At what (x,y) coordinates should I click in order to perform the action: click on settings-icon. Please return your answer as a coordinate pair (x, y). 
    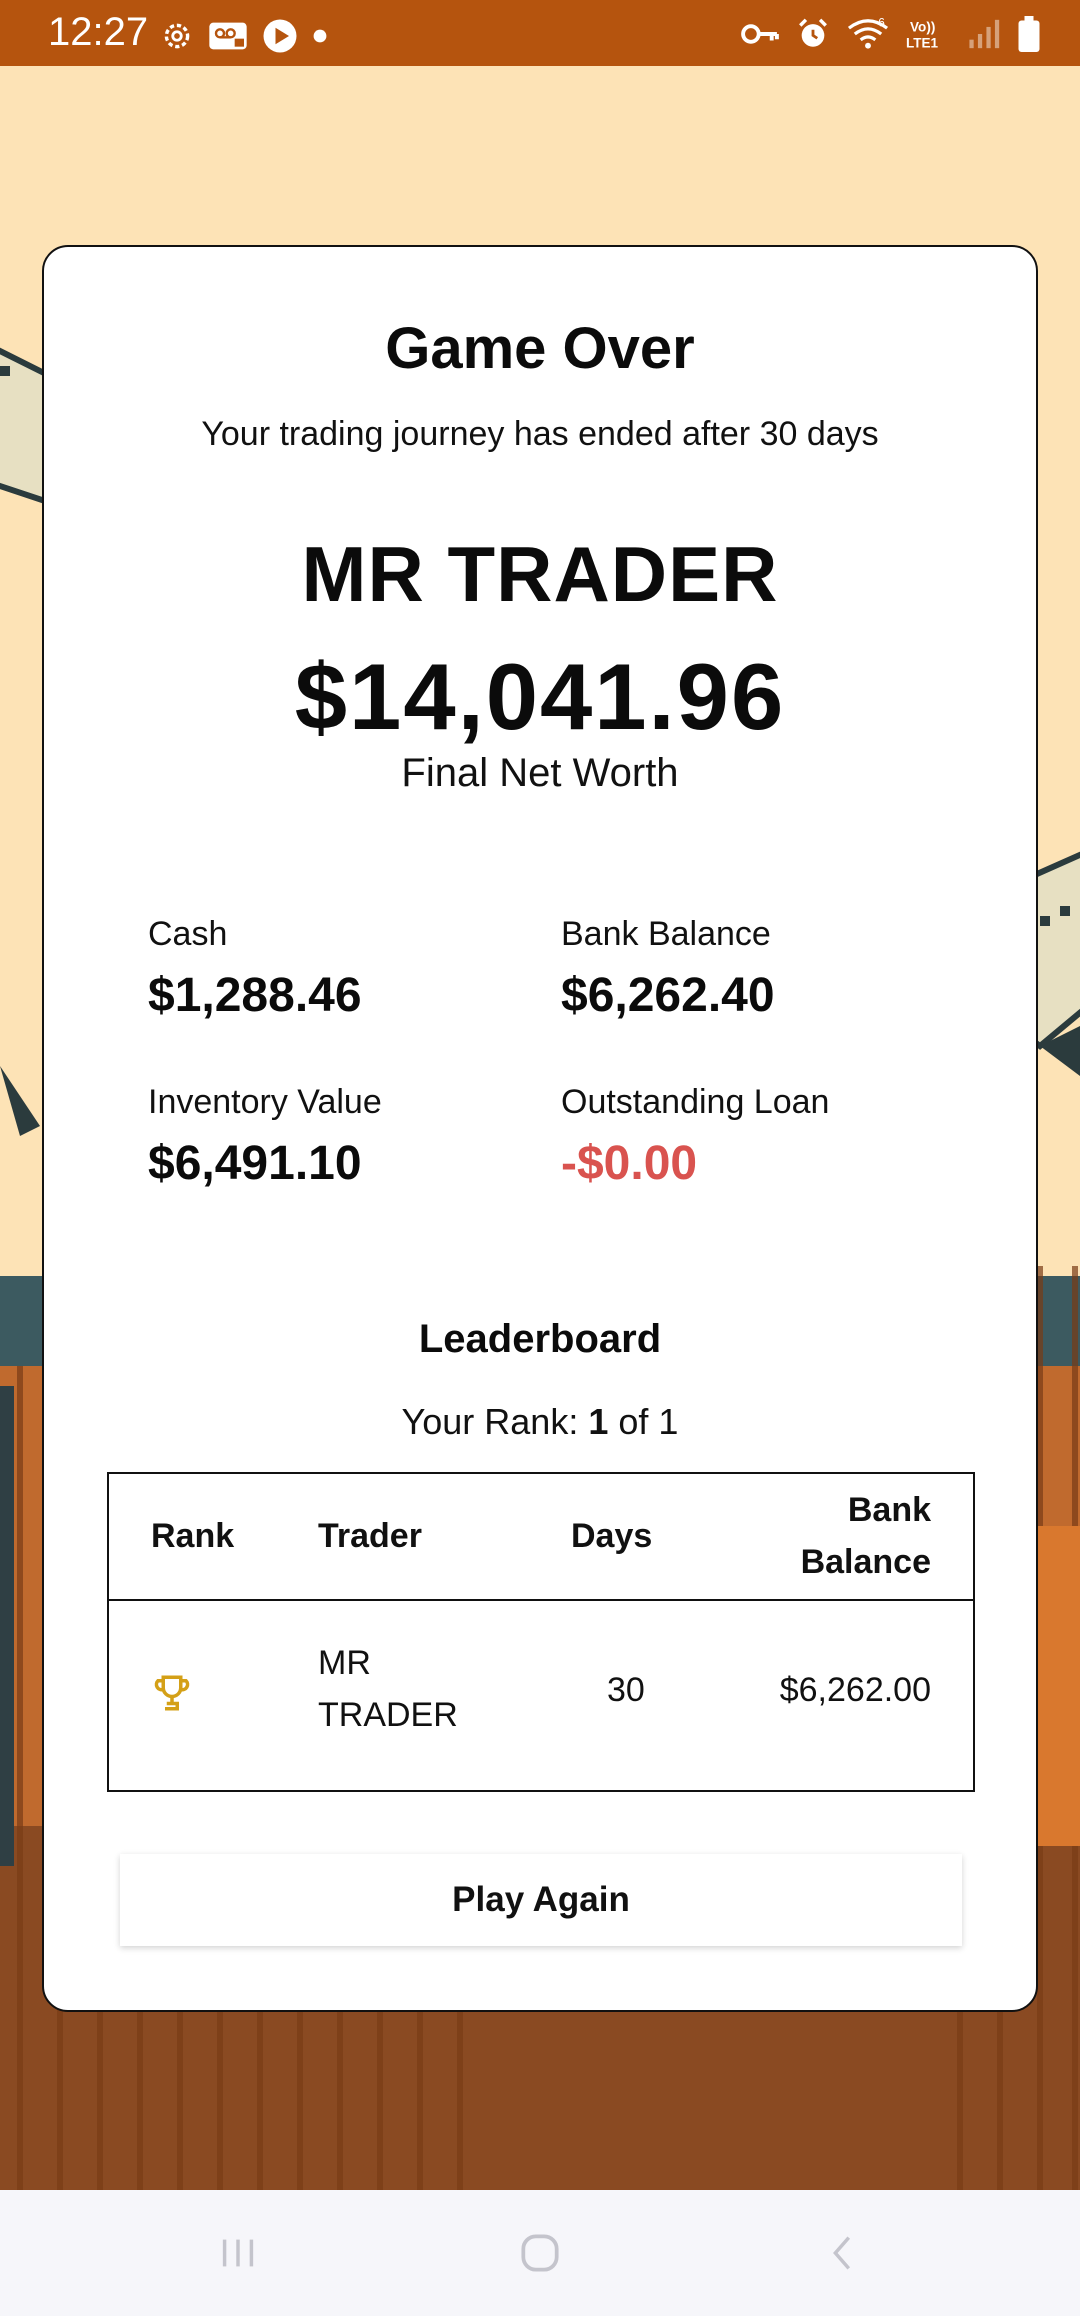
    Looking at the image, I should click on (177, 36).